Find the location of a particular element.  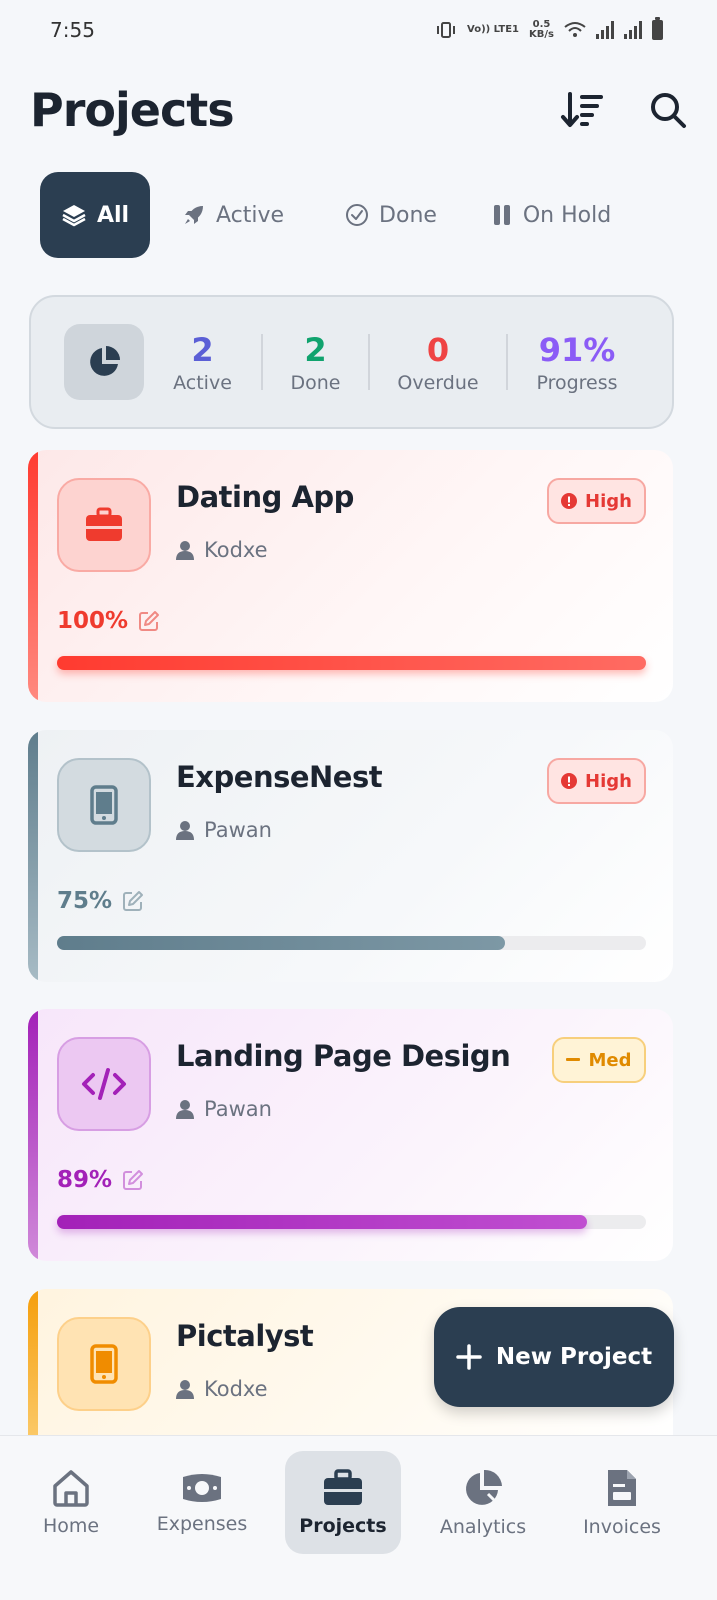

sort-button is located at coordinates (582, 110).